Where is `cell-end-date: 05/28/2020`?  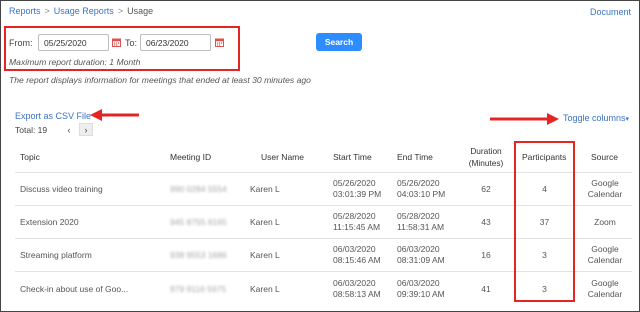 cell-end-date: 05/28/2020 is located at coordinates (418, 216).